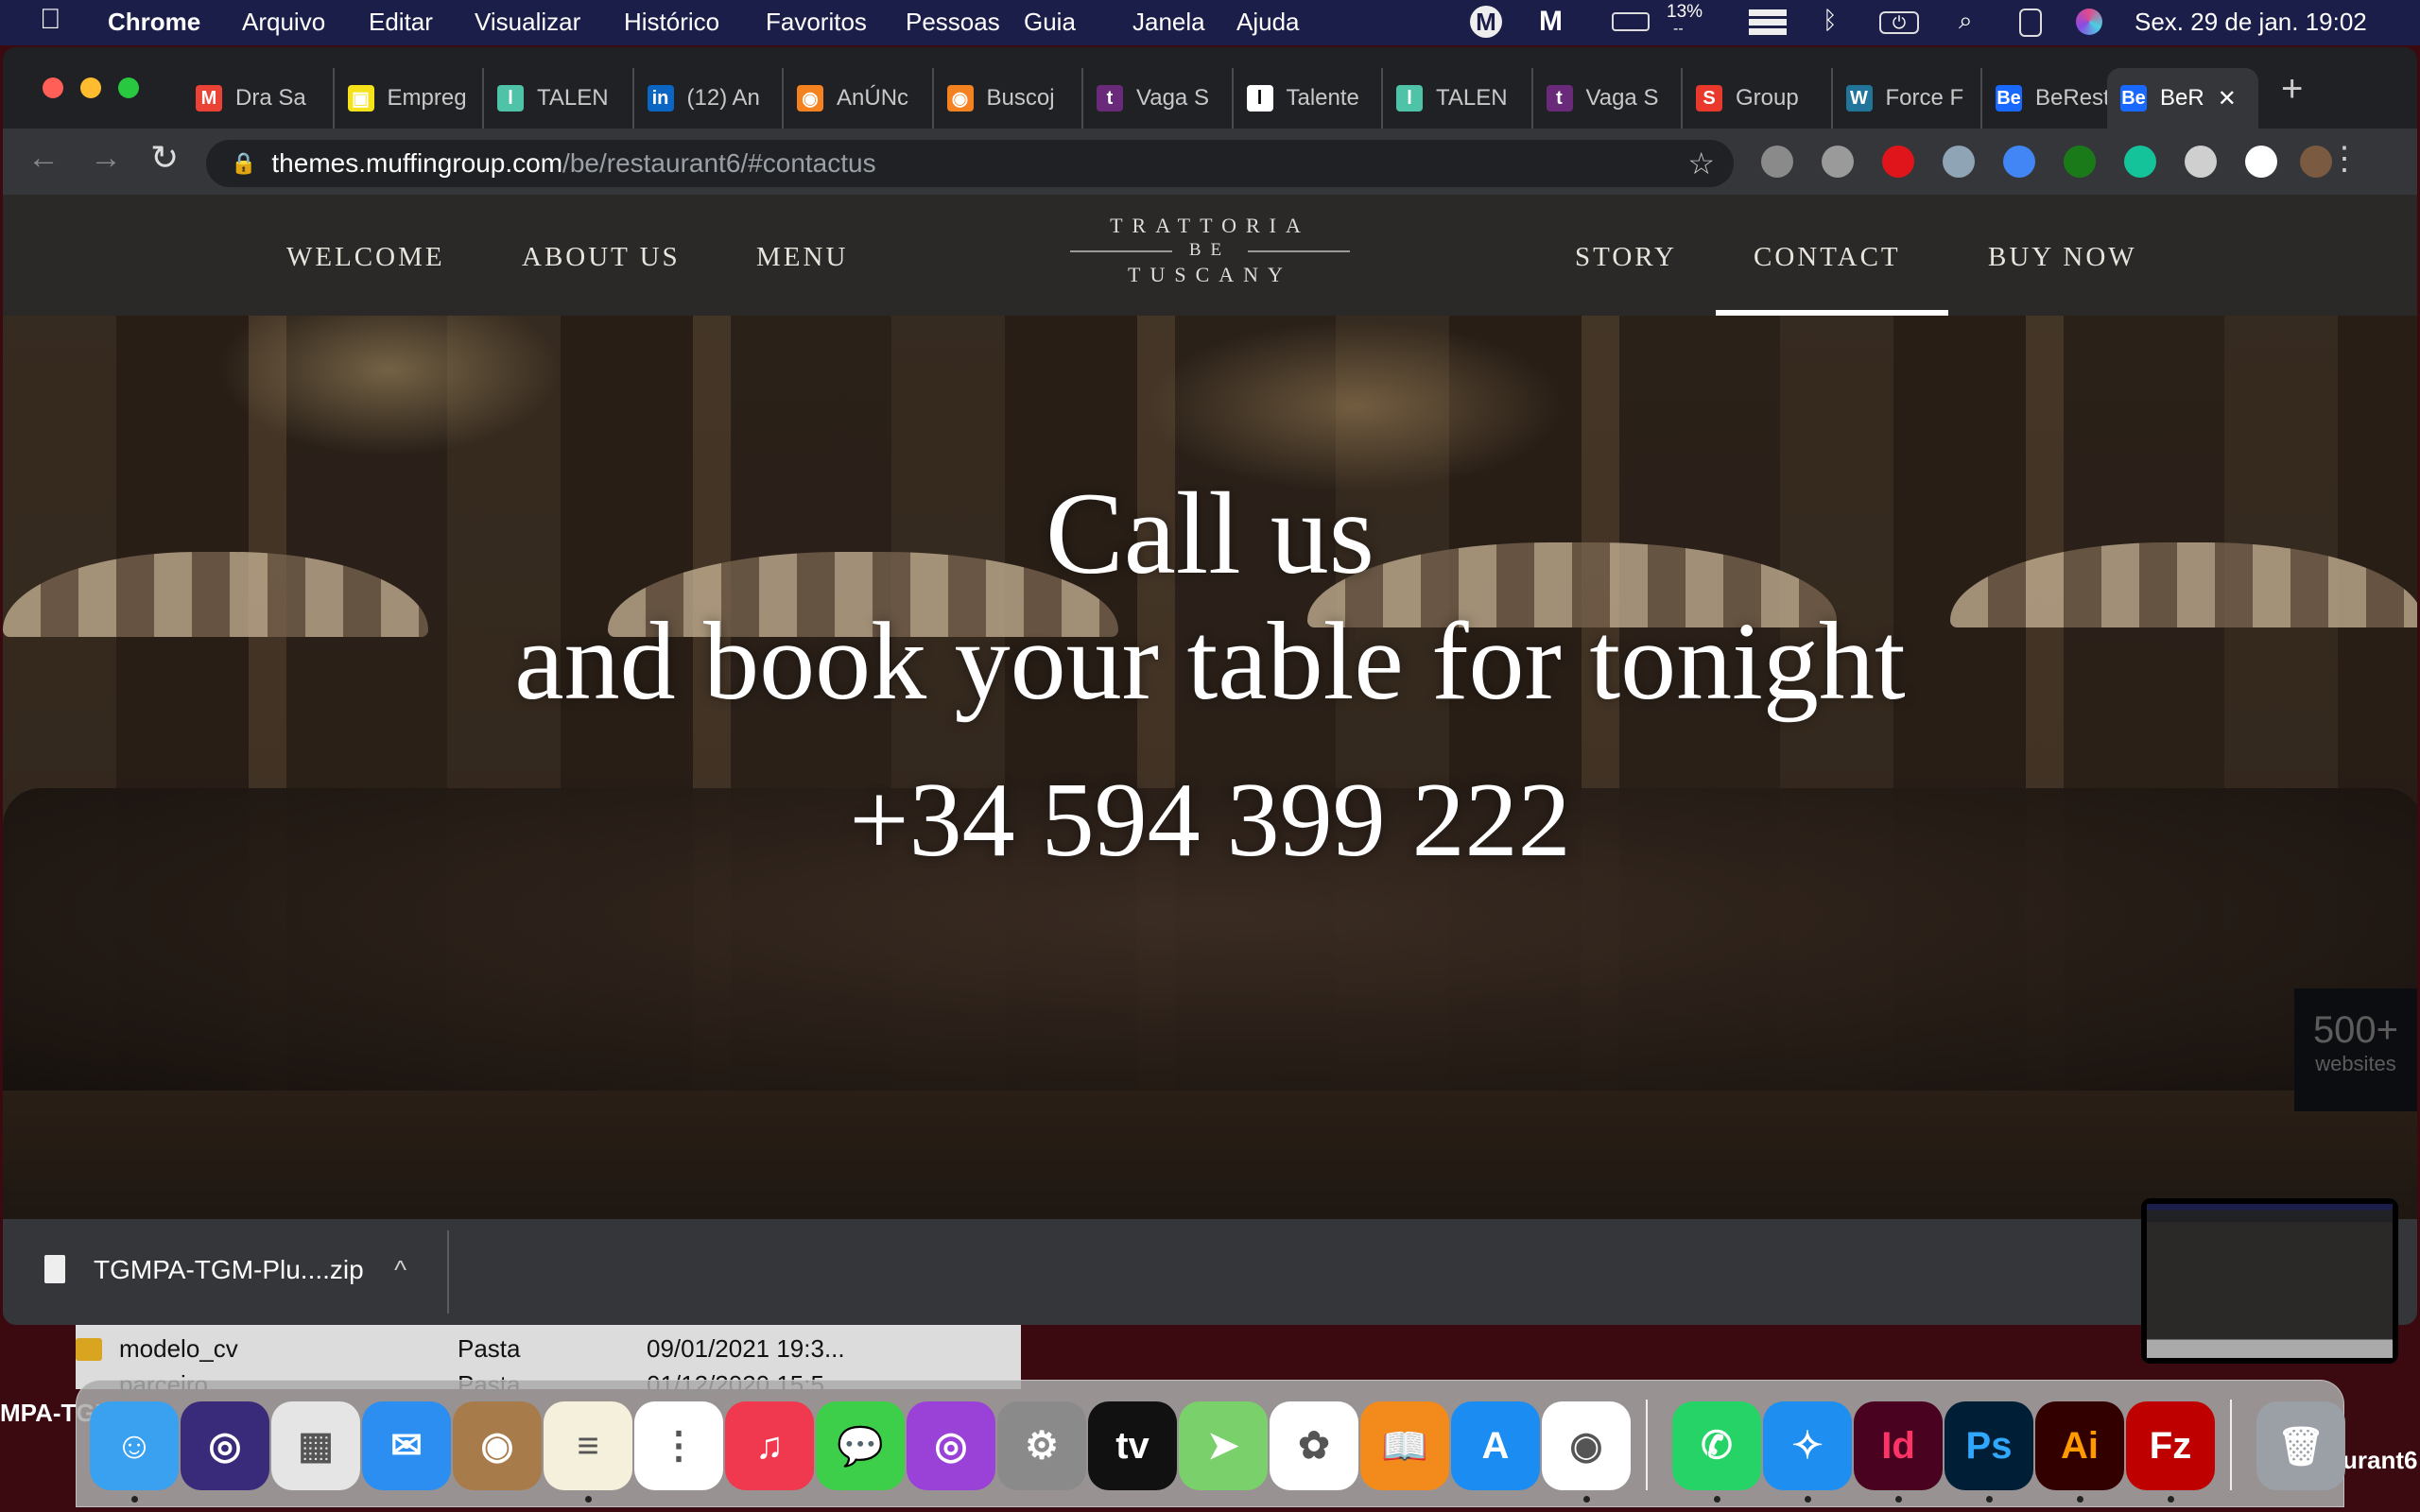  I want to click on puzzle-icon, so click(2261, 162).